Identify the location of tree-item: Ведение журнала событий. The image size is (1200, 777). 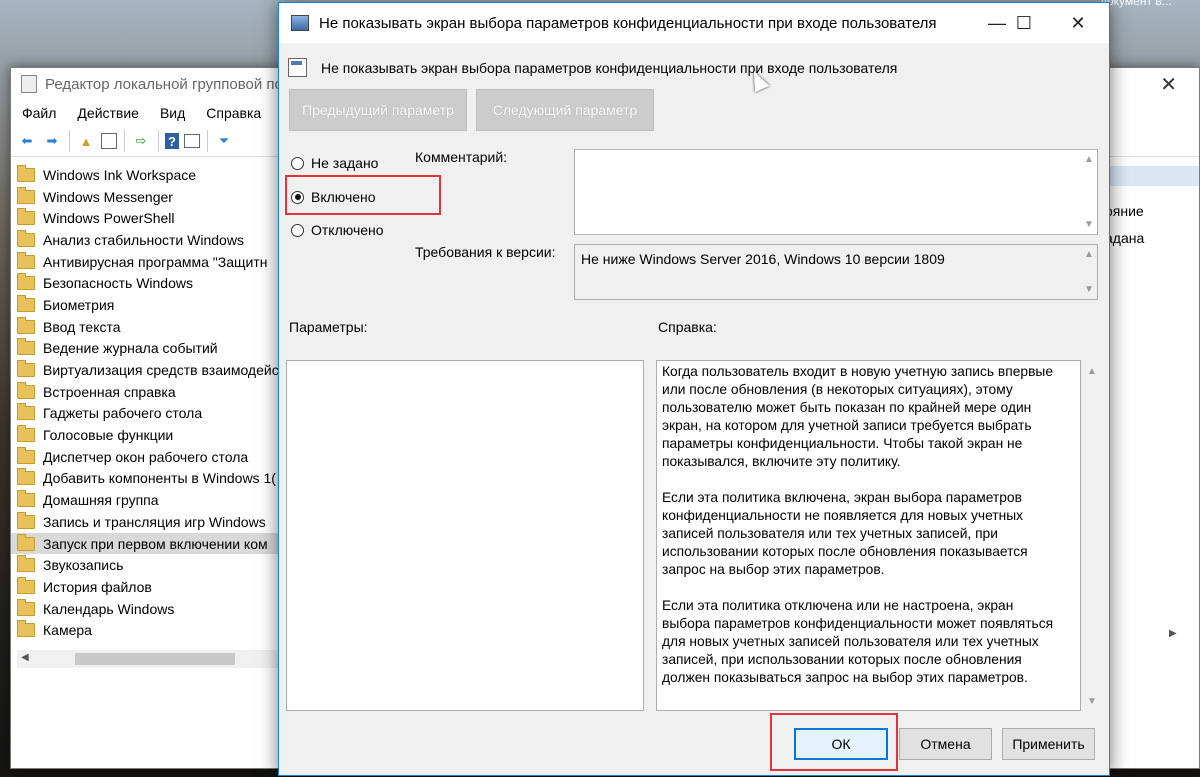
(147, 349).